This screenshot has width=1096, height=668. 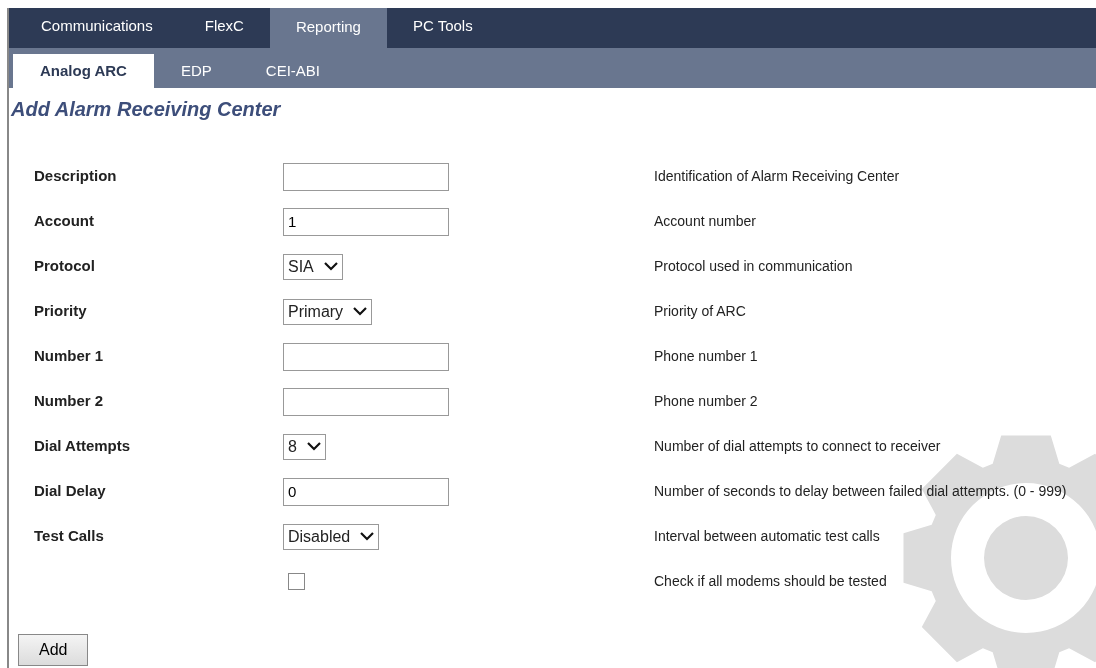 I want to click on help-text: Number of seconds to delay between failed dial attempts. (0 - 999), so click(x=860, y=491).